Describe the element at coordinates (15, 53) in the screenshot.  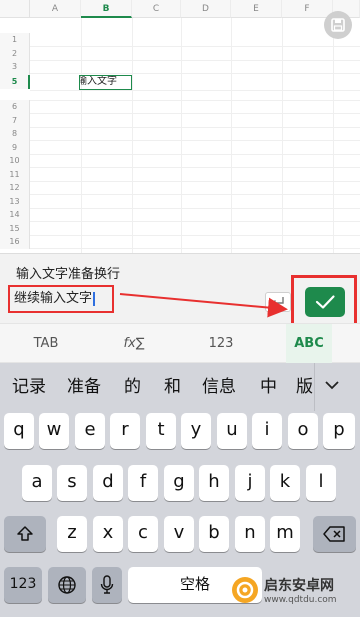
I see `row-header: 2` at that location.